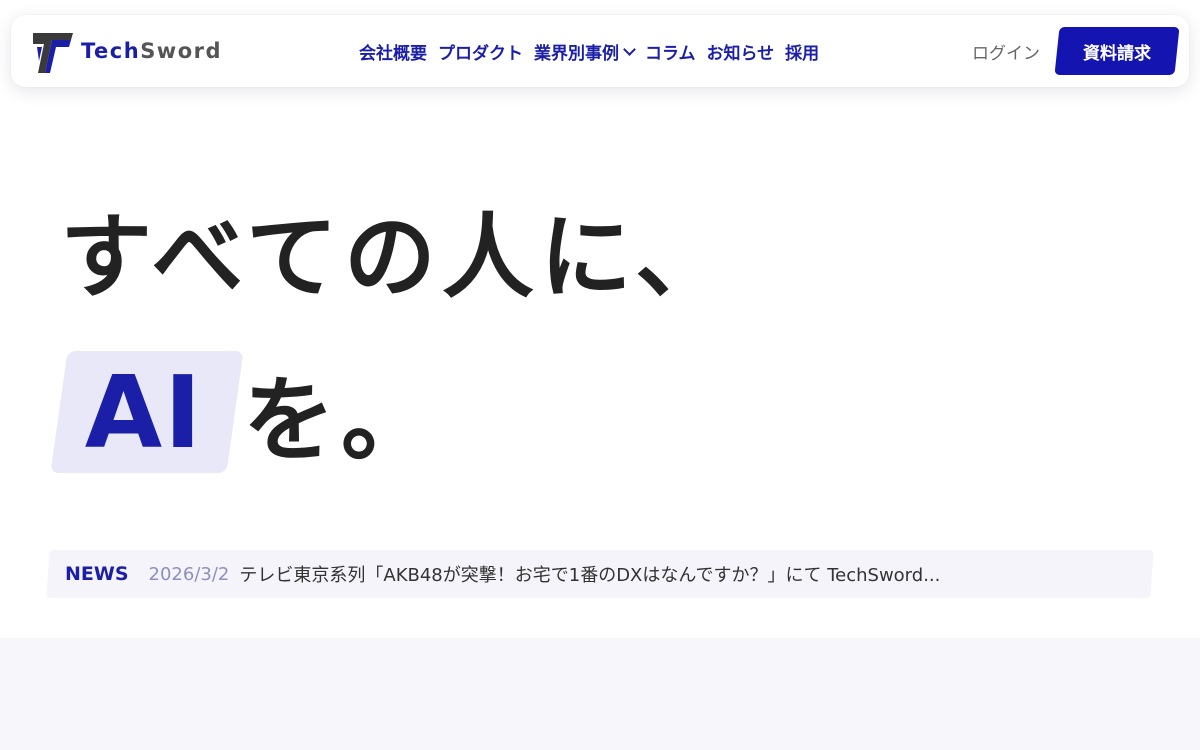 This screenshot has width=1200, height=750. What do you see at coordinates (600, 694) in the screenshot?
I see `next-section-band` at bounding box center [600, 694].